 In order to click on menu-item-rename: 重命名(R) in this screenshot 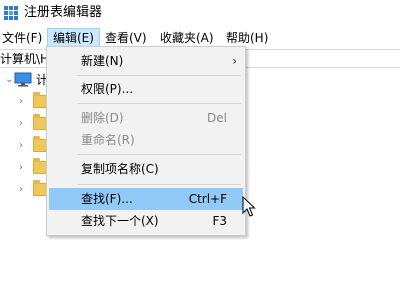, I will do `click(146, 140)`.